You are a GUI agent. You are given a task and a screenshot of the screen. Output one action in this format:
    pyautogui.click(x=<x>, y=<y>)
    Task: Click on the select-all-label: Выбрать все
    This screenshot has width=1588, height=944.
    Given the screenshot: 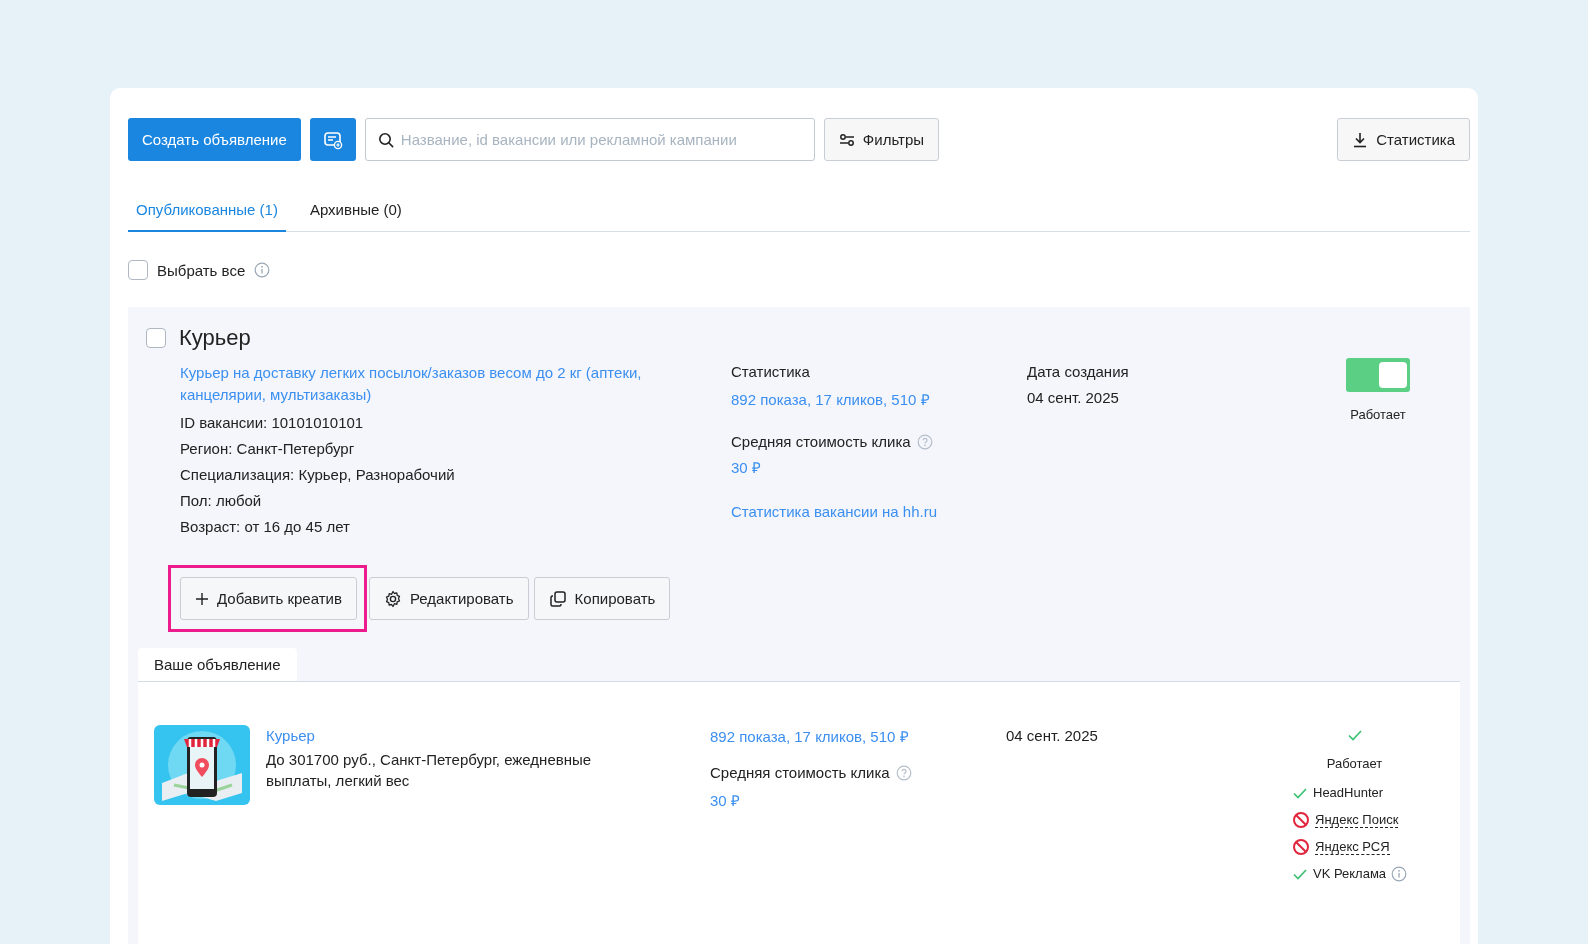 What is the action you would take?
    pyautogui.click(x=201, y=270)
    